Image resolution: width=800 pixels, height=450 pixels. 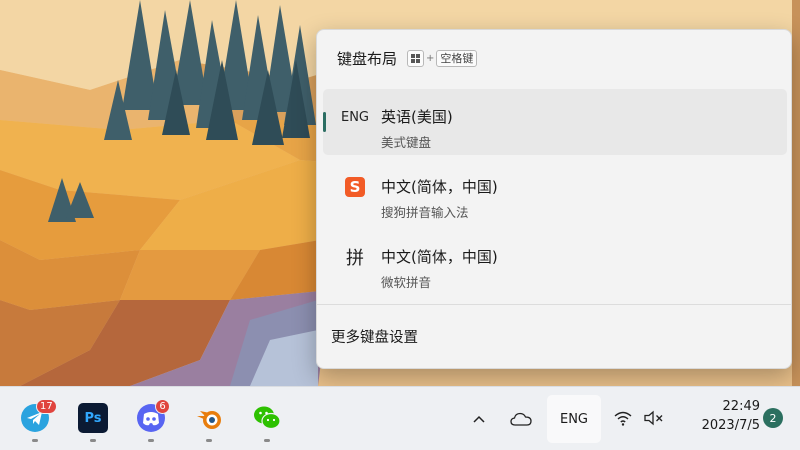 I want to click on taskbar-app-telegram: 17, so click(x=37, y=417).